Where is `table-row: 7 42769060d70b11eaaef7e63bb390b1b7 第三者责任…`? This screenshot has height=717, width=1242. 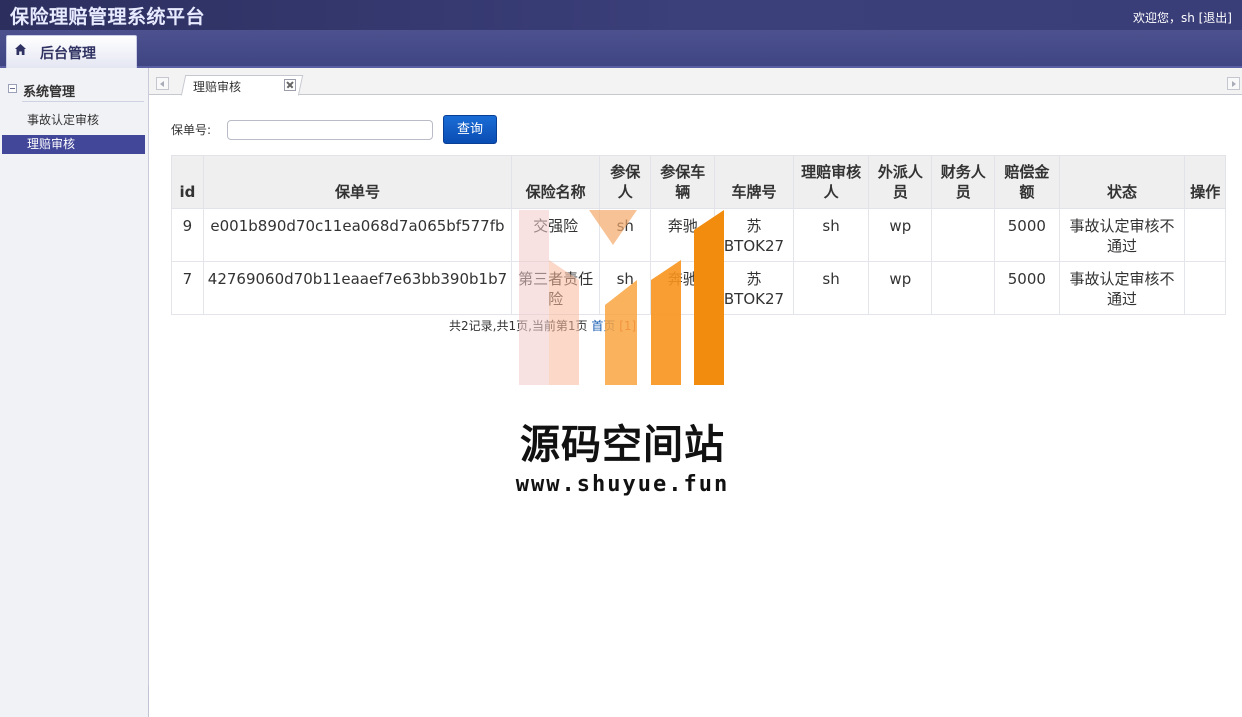 table-row: 7 42769060d70b11eaaef7e63bb390b1b7 第三者责任… is located at coordinates (698, 288).